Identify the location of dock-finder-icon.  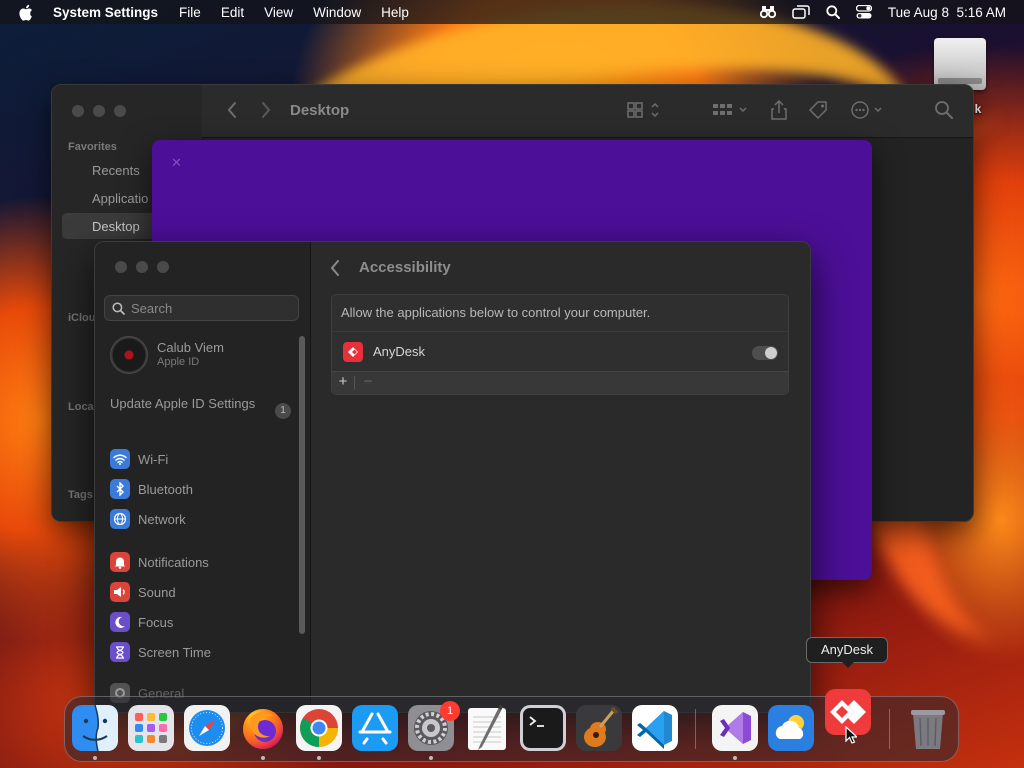
(95, 728).